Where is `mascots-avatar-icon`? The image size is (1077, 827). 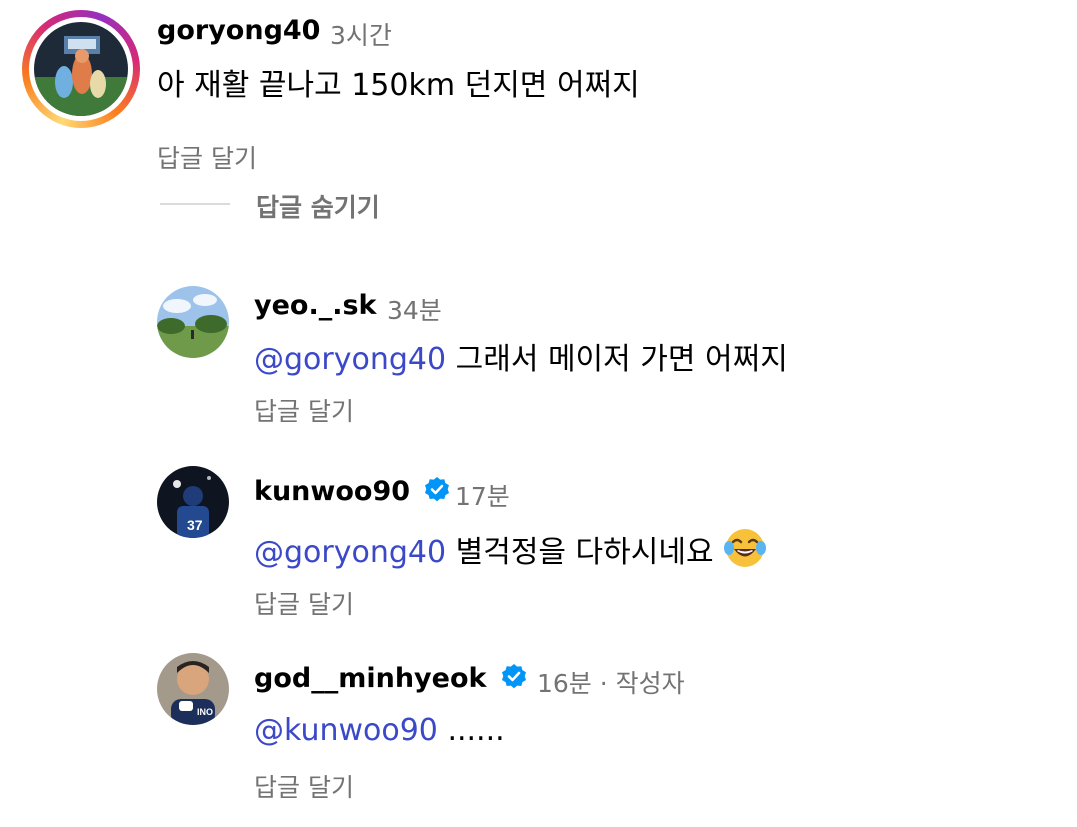
mascots-avatar-icon is located at coordinates (81, 69).